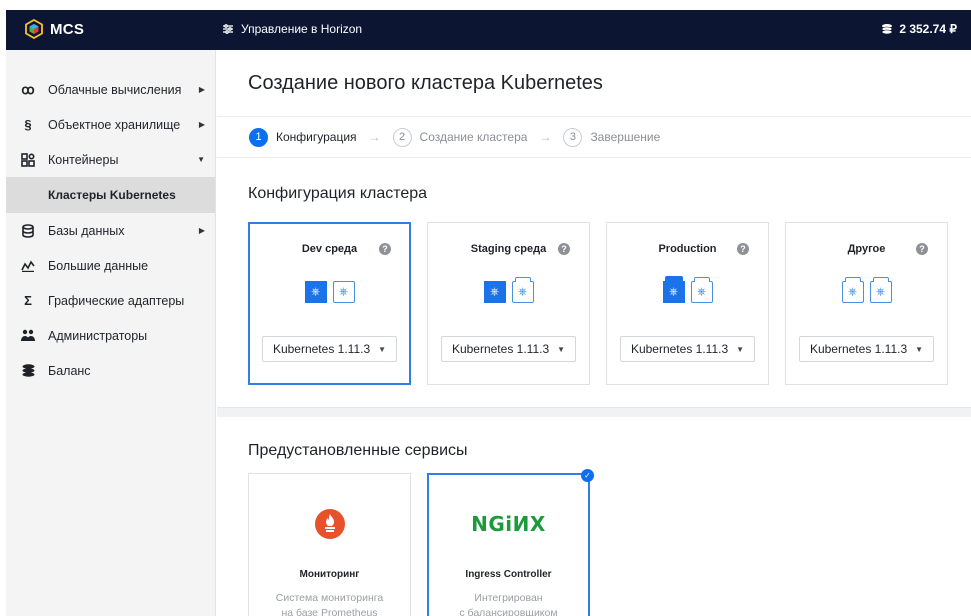 This screenshot has height=616, width=971. I want to click on step-label: Завершение, so click(625, 137).